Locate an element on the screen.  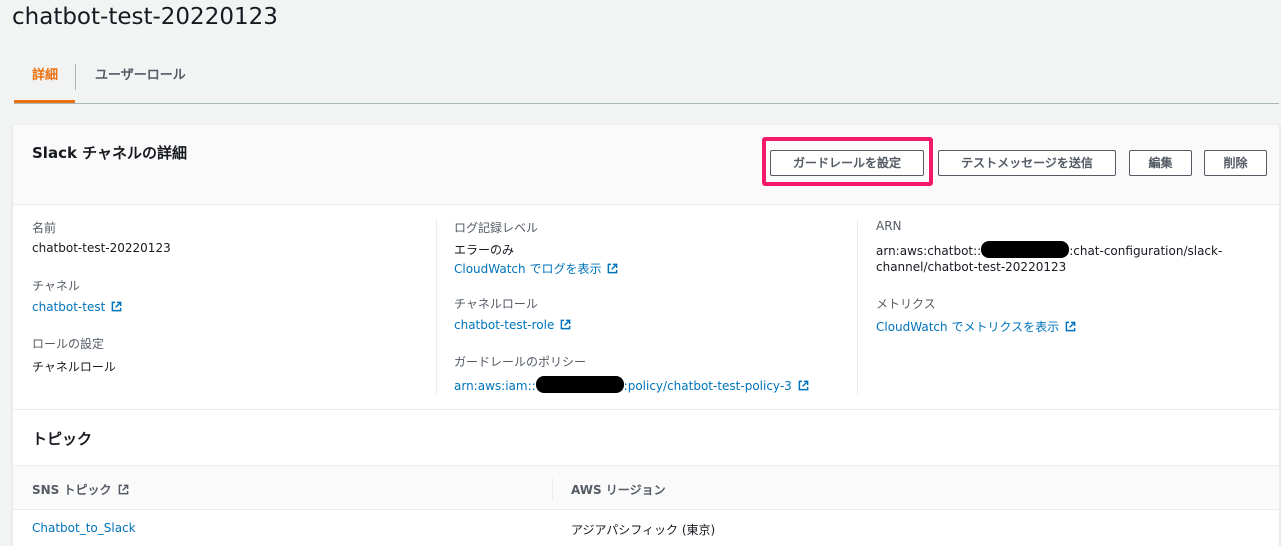
column-header-sns-topic-text: SNS トピック is located at coordinates (72, 490).